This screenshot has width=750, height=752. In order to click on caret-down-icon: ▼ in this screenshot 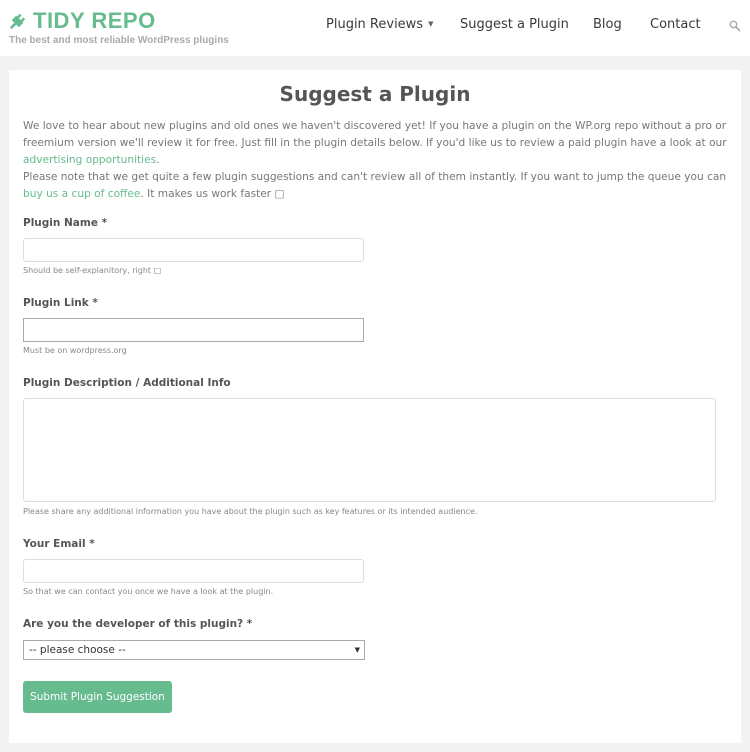, I will do `click(431, 24)`.